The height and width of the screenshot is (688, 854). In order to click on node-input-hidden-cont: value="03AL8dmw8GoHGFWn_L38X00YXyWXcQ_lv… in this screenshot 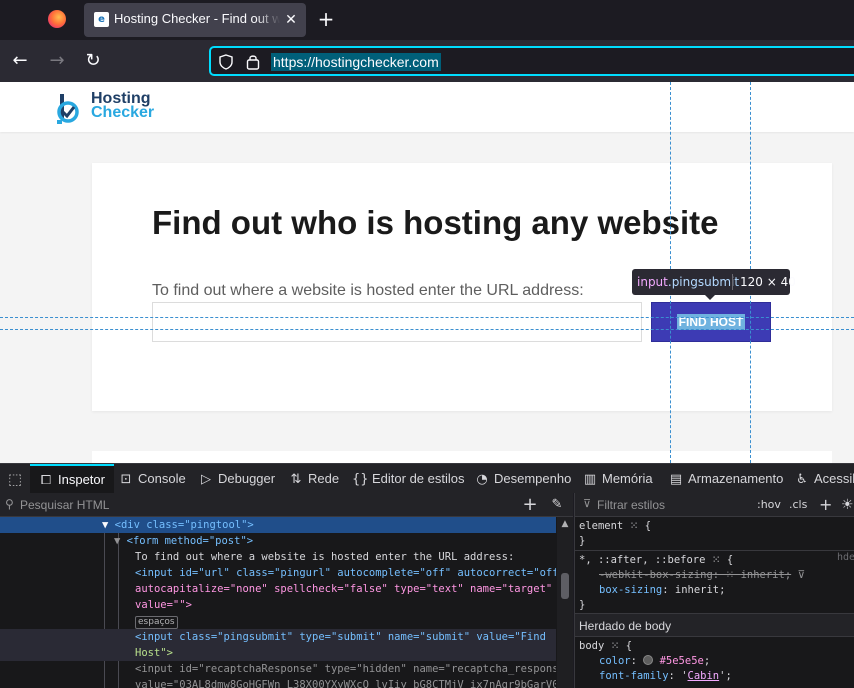, I will do `click(278, 682)`.